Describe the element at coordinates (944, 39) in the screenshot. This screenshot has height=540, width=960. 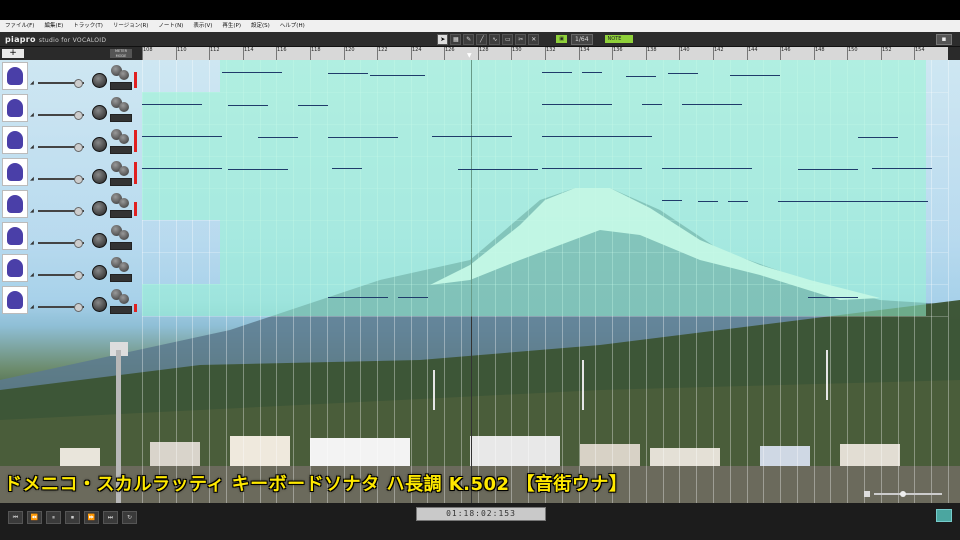
I see `window-icon: ▪` at that location.